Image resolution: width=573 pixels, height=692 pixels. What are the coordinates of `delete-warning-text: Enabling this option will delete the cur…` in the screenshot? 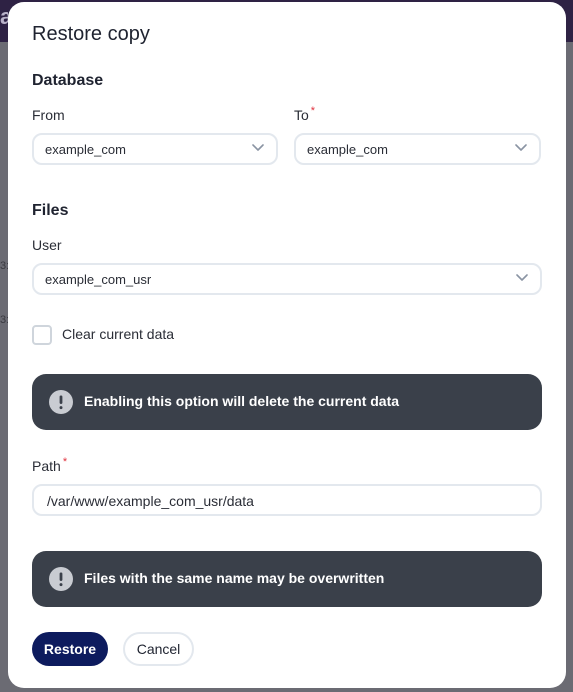 It's located at (242, 401).